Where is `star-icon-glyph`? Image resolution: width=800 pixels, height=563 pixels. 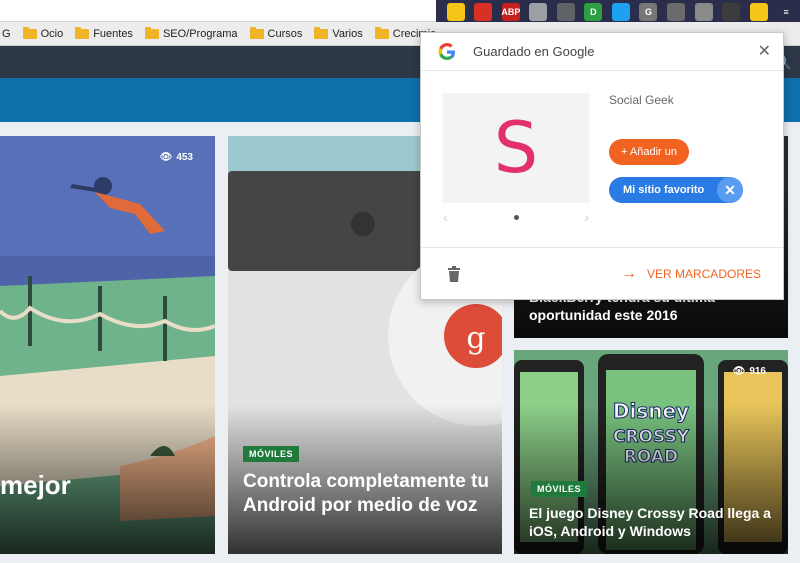
star-icon-glyph is located at coordinates (455, 12).